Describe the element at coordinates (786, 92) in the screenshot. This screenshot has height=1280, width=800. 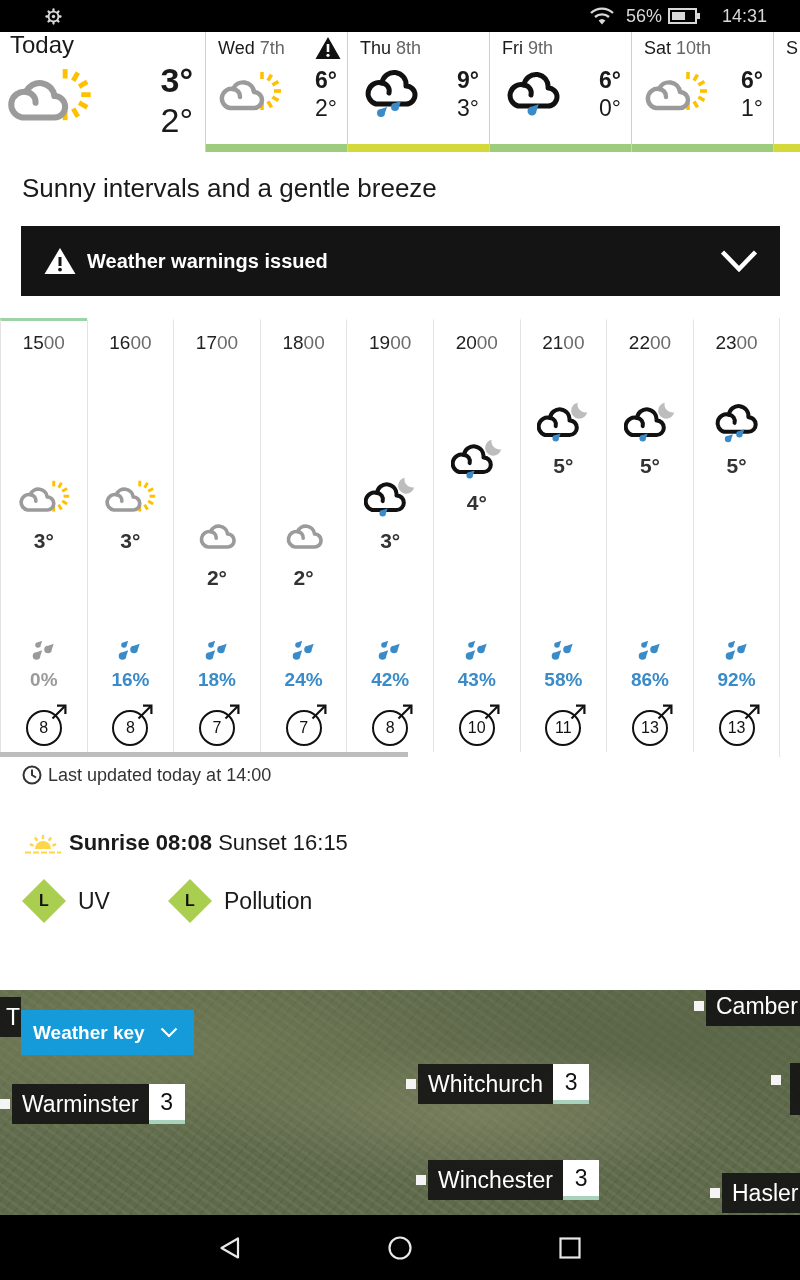
I see `day-column: S` at that location.